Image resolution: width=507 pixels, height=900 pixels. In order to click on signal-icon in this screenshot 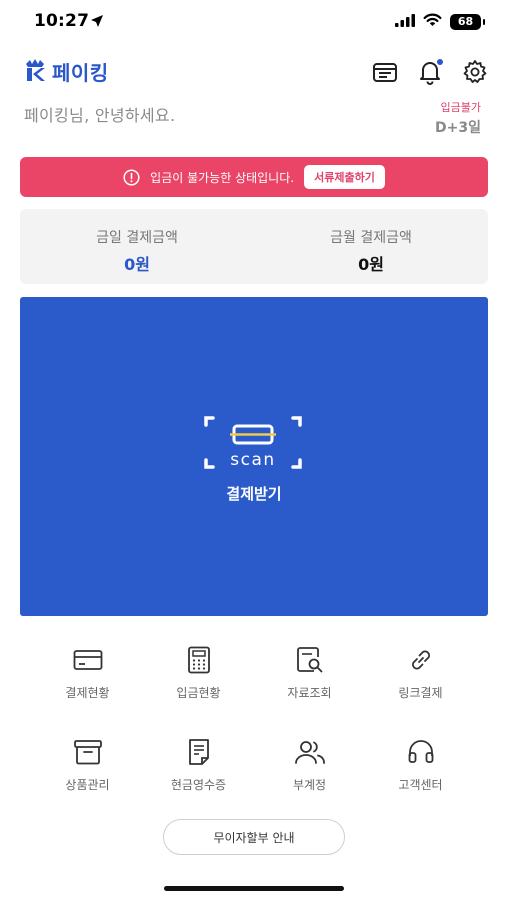, I will do `click(405, 21)`.